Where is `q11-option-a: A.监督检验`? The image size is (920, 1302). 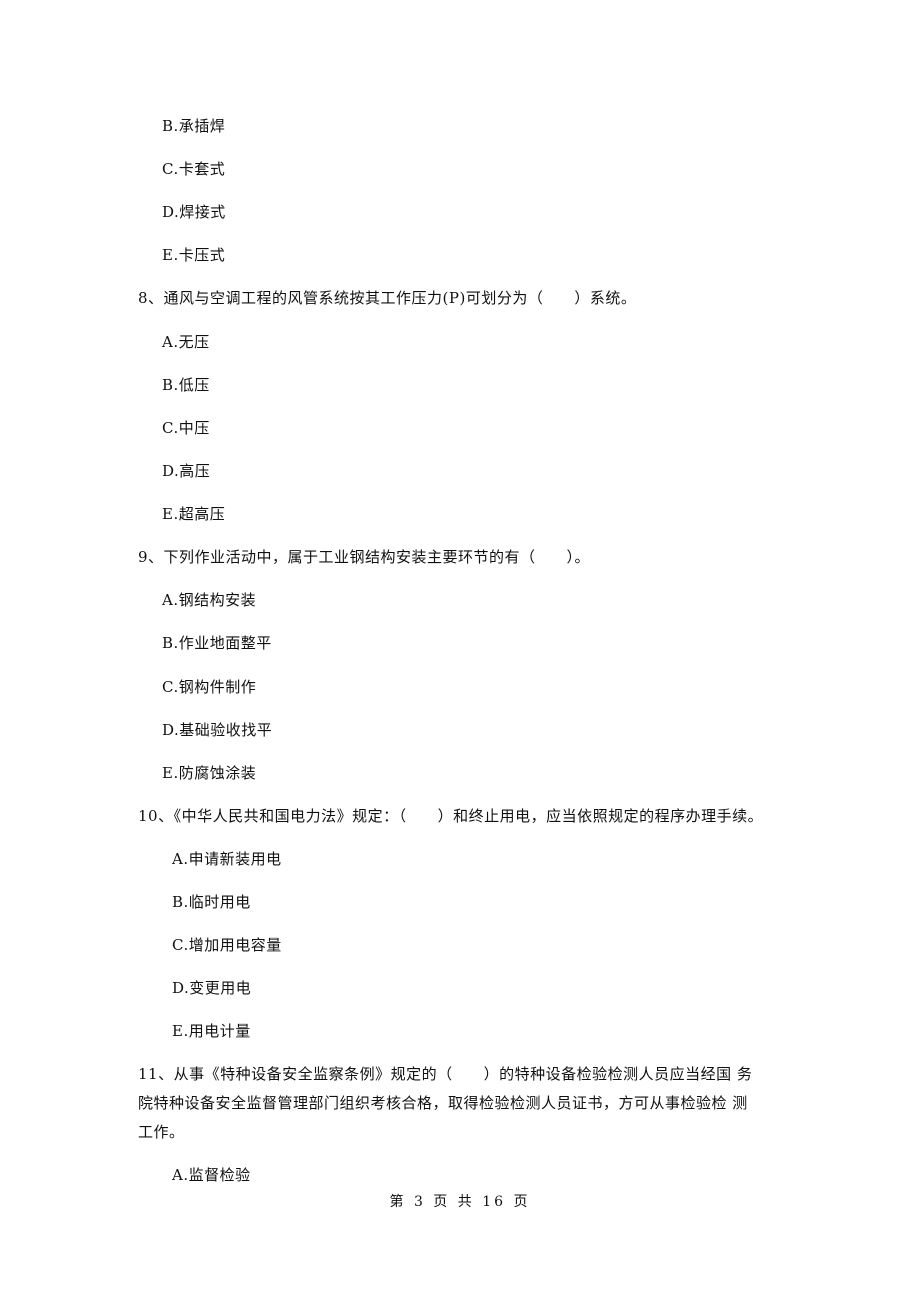 q11-option-a: A.监督检验 is located at coordinates (211, 1175).